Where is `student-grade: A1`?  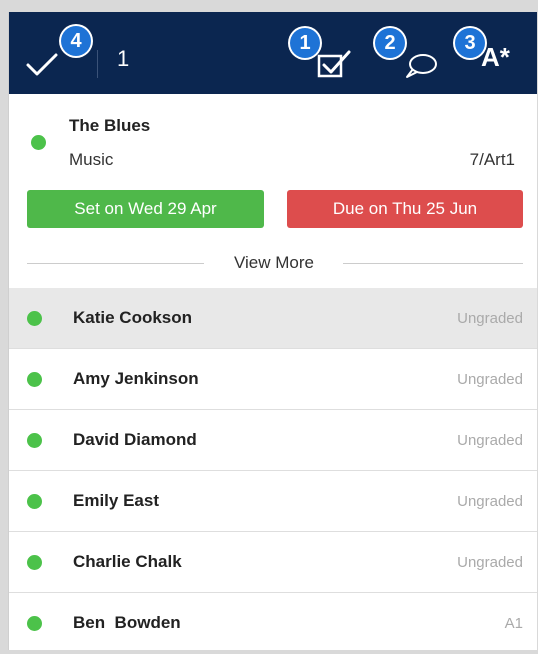 student-grade: A1 is located at coordinates (513, 623).